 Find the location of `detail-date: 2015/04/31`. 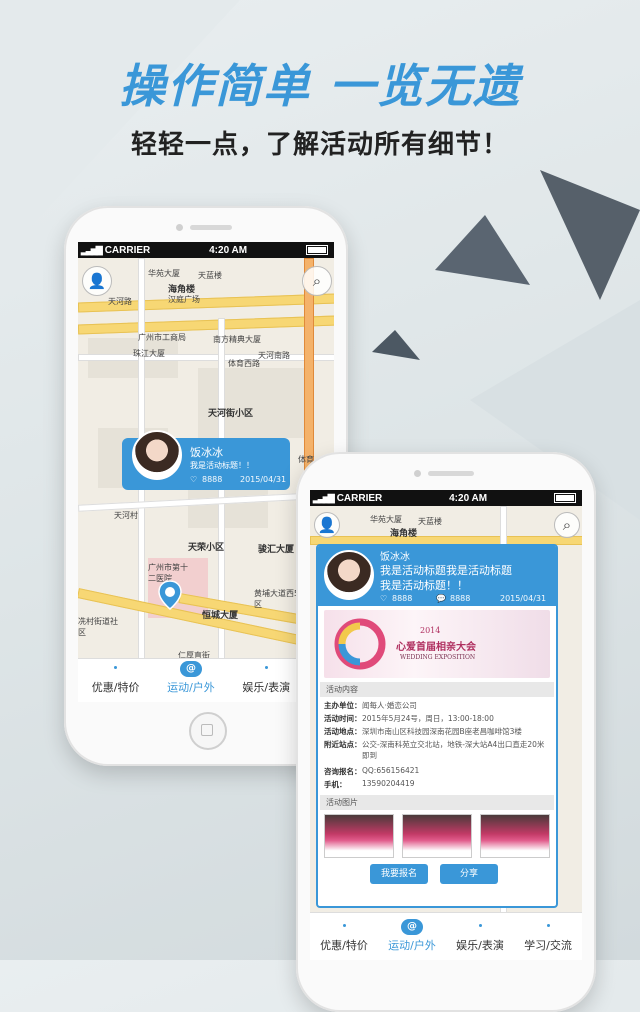

detail-date: 2015/04/31 is located at coordinates (523, 598).